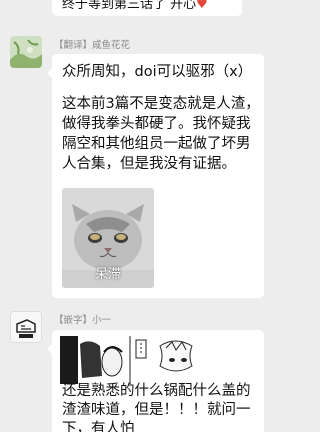 The height and width of the screenshot is (432, 320). What do you see at coordinates (135, 8) in the screenshot?
I see `message-text: 终于等到第三话了 开心♥` at bounding box center [135, 8].